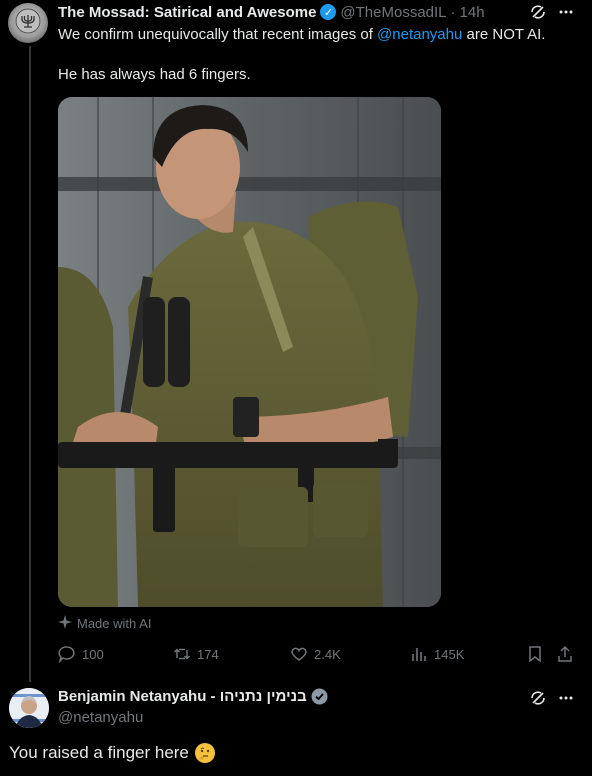 This screenshot has height=776, width=592. I want to click on reply-header: Benjamin Netanyahu - בנימין נתניהו, so click(193, 696).